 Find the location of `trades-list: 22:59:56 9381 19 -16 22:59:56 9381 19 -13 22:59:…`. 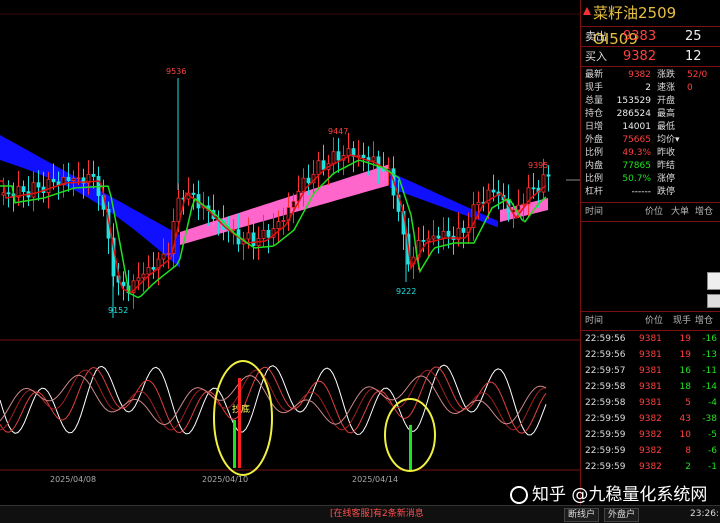

trades-list: 22:59:56 9381 19 -16 22:59:56 9381 19 -13 22:59:… is located at coordinates (650, 403).